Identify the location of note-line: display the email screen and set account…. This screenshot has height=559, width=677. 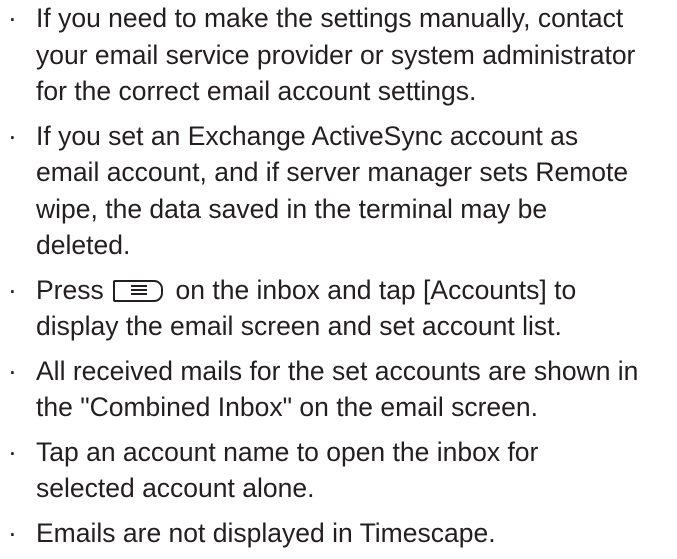
(299, 326).